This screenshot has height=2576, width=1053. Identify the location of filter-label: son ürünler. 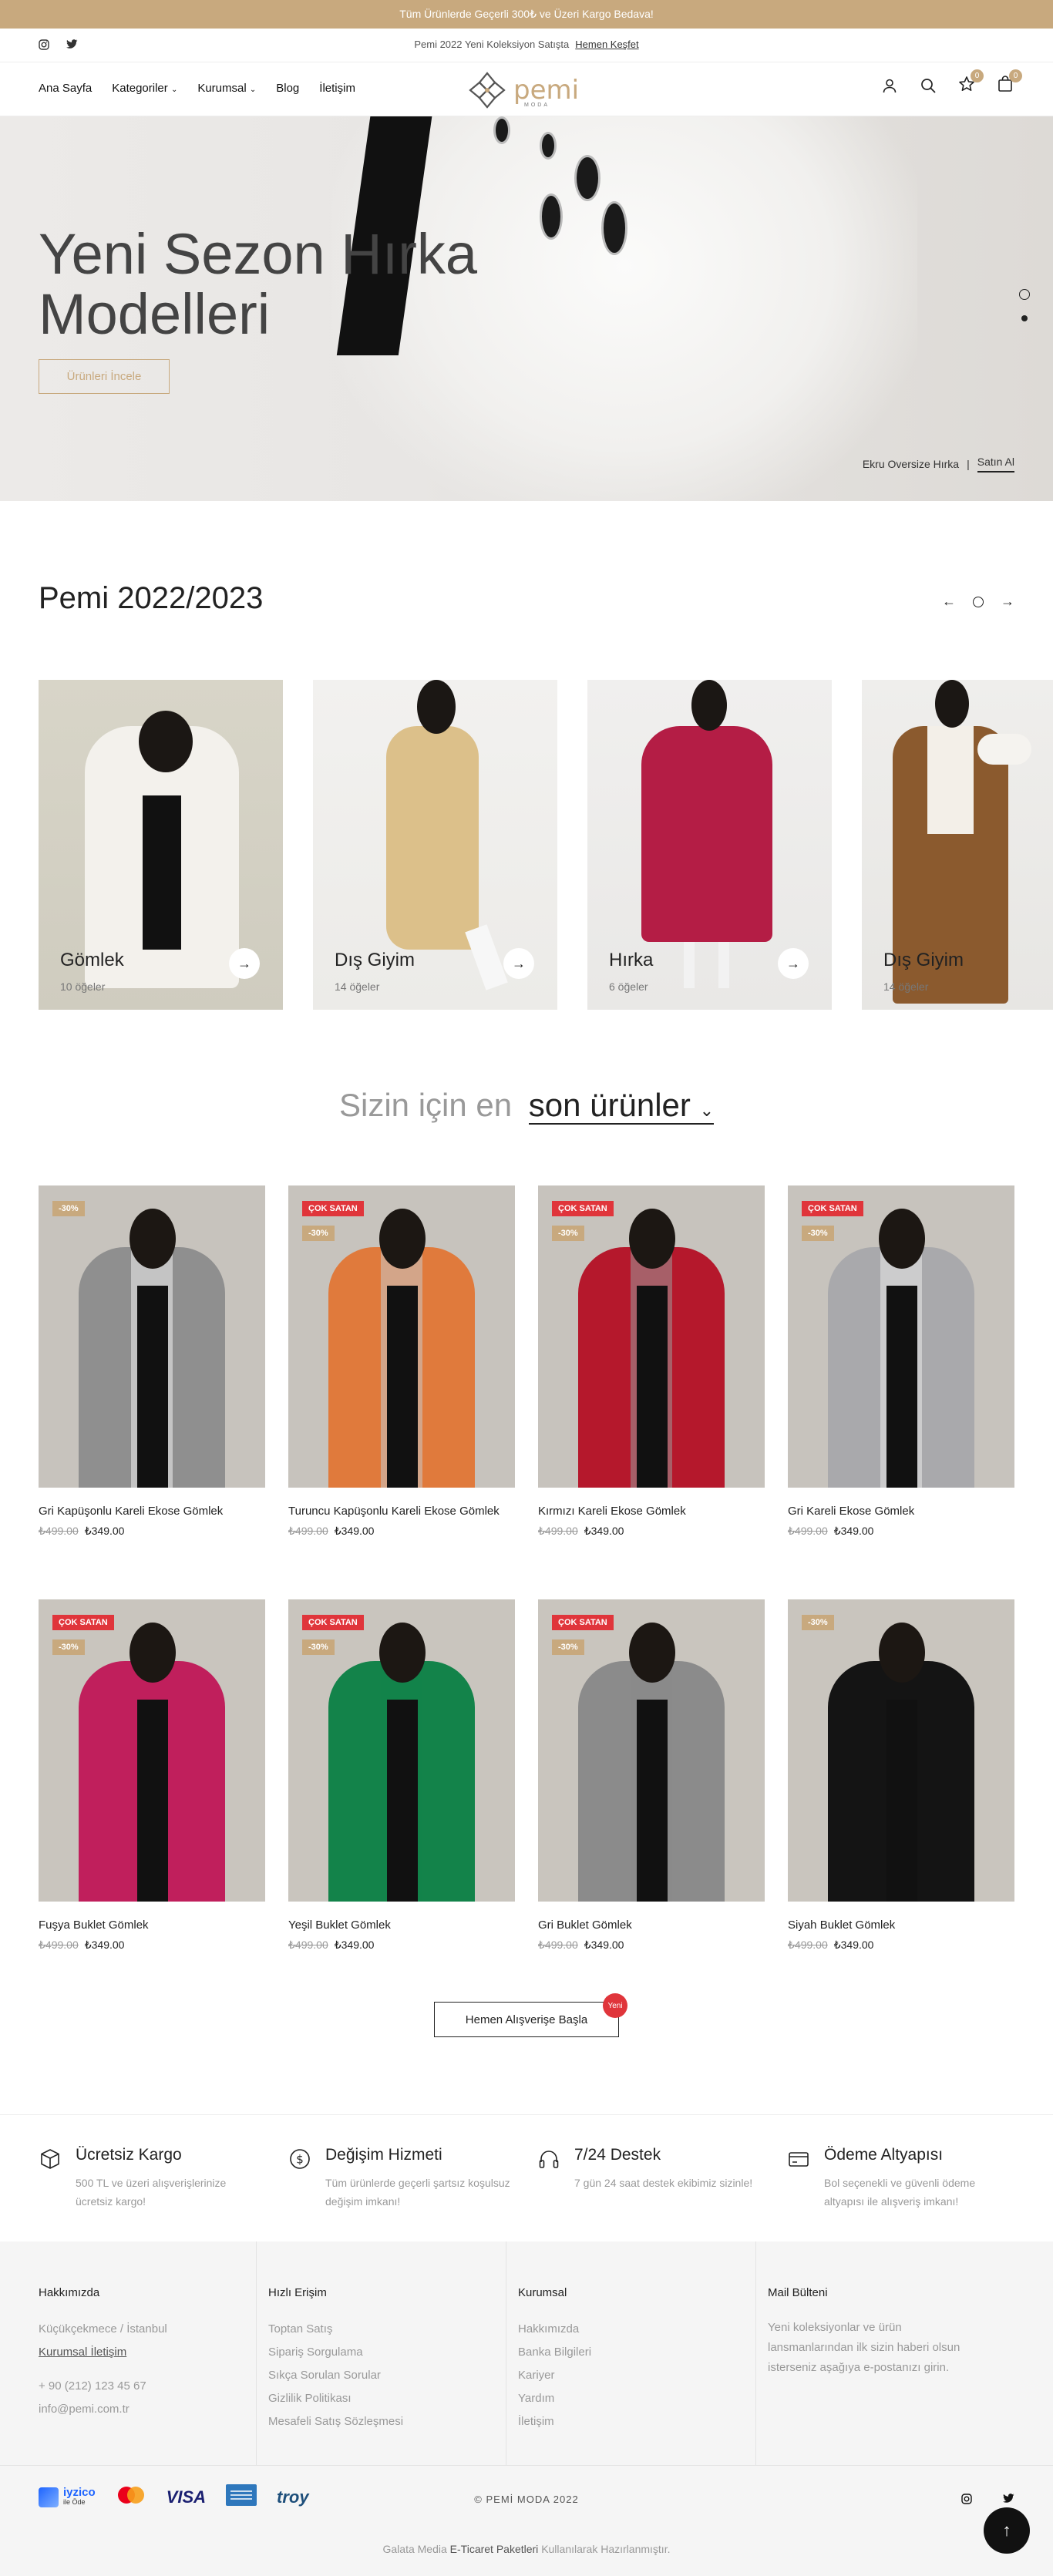
(610, 1105).